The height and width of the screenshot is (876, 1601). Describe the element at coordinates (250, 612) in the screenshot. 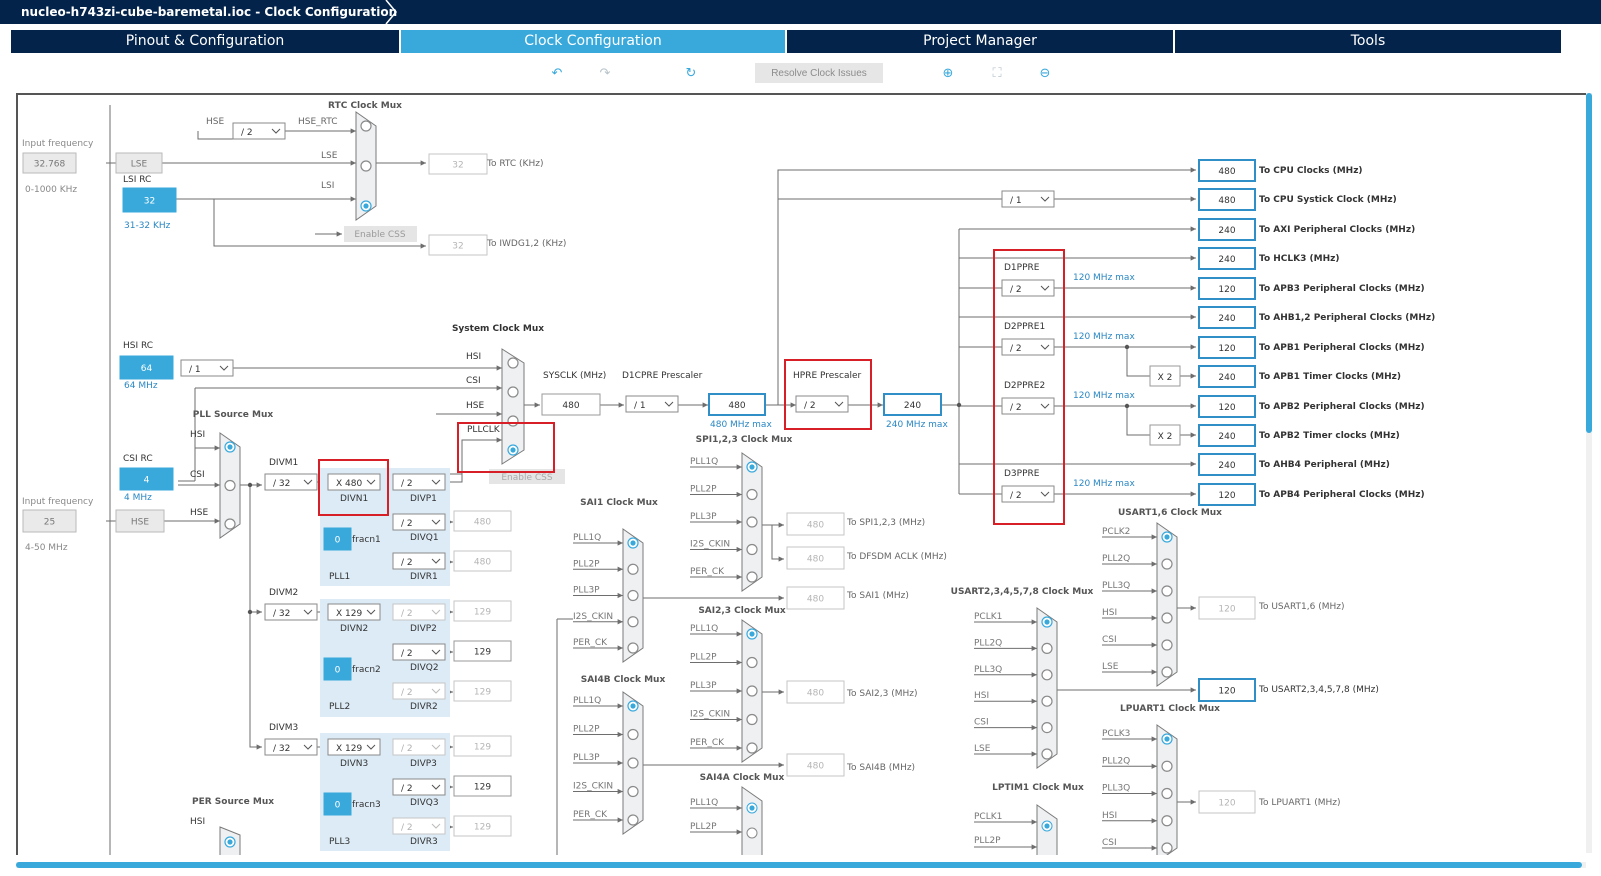

I see `junction-dot` at that location.